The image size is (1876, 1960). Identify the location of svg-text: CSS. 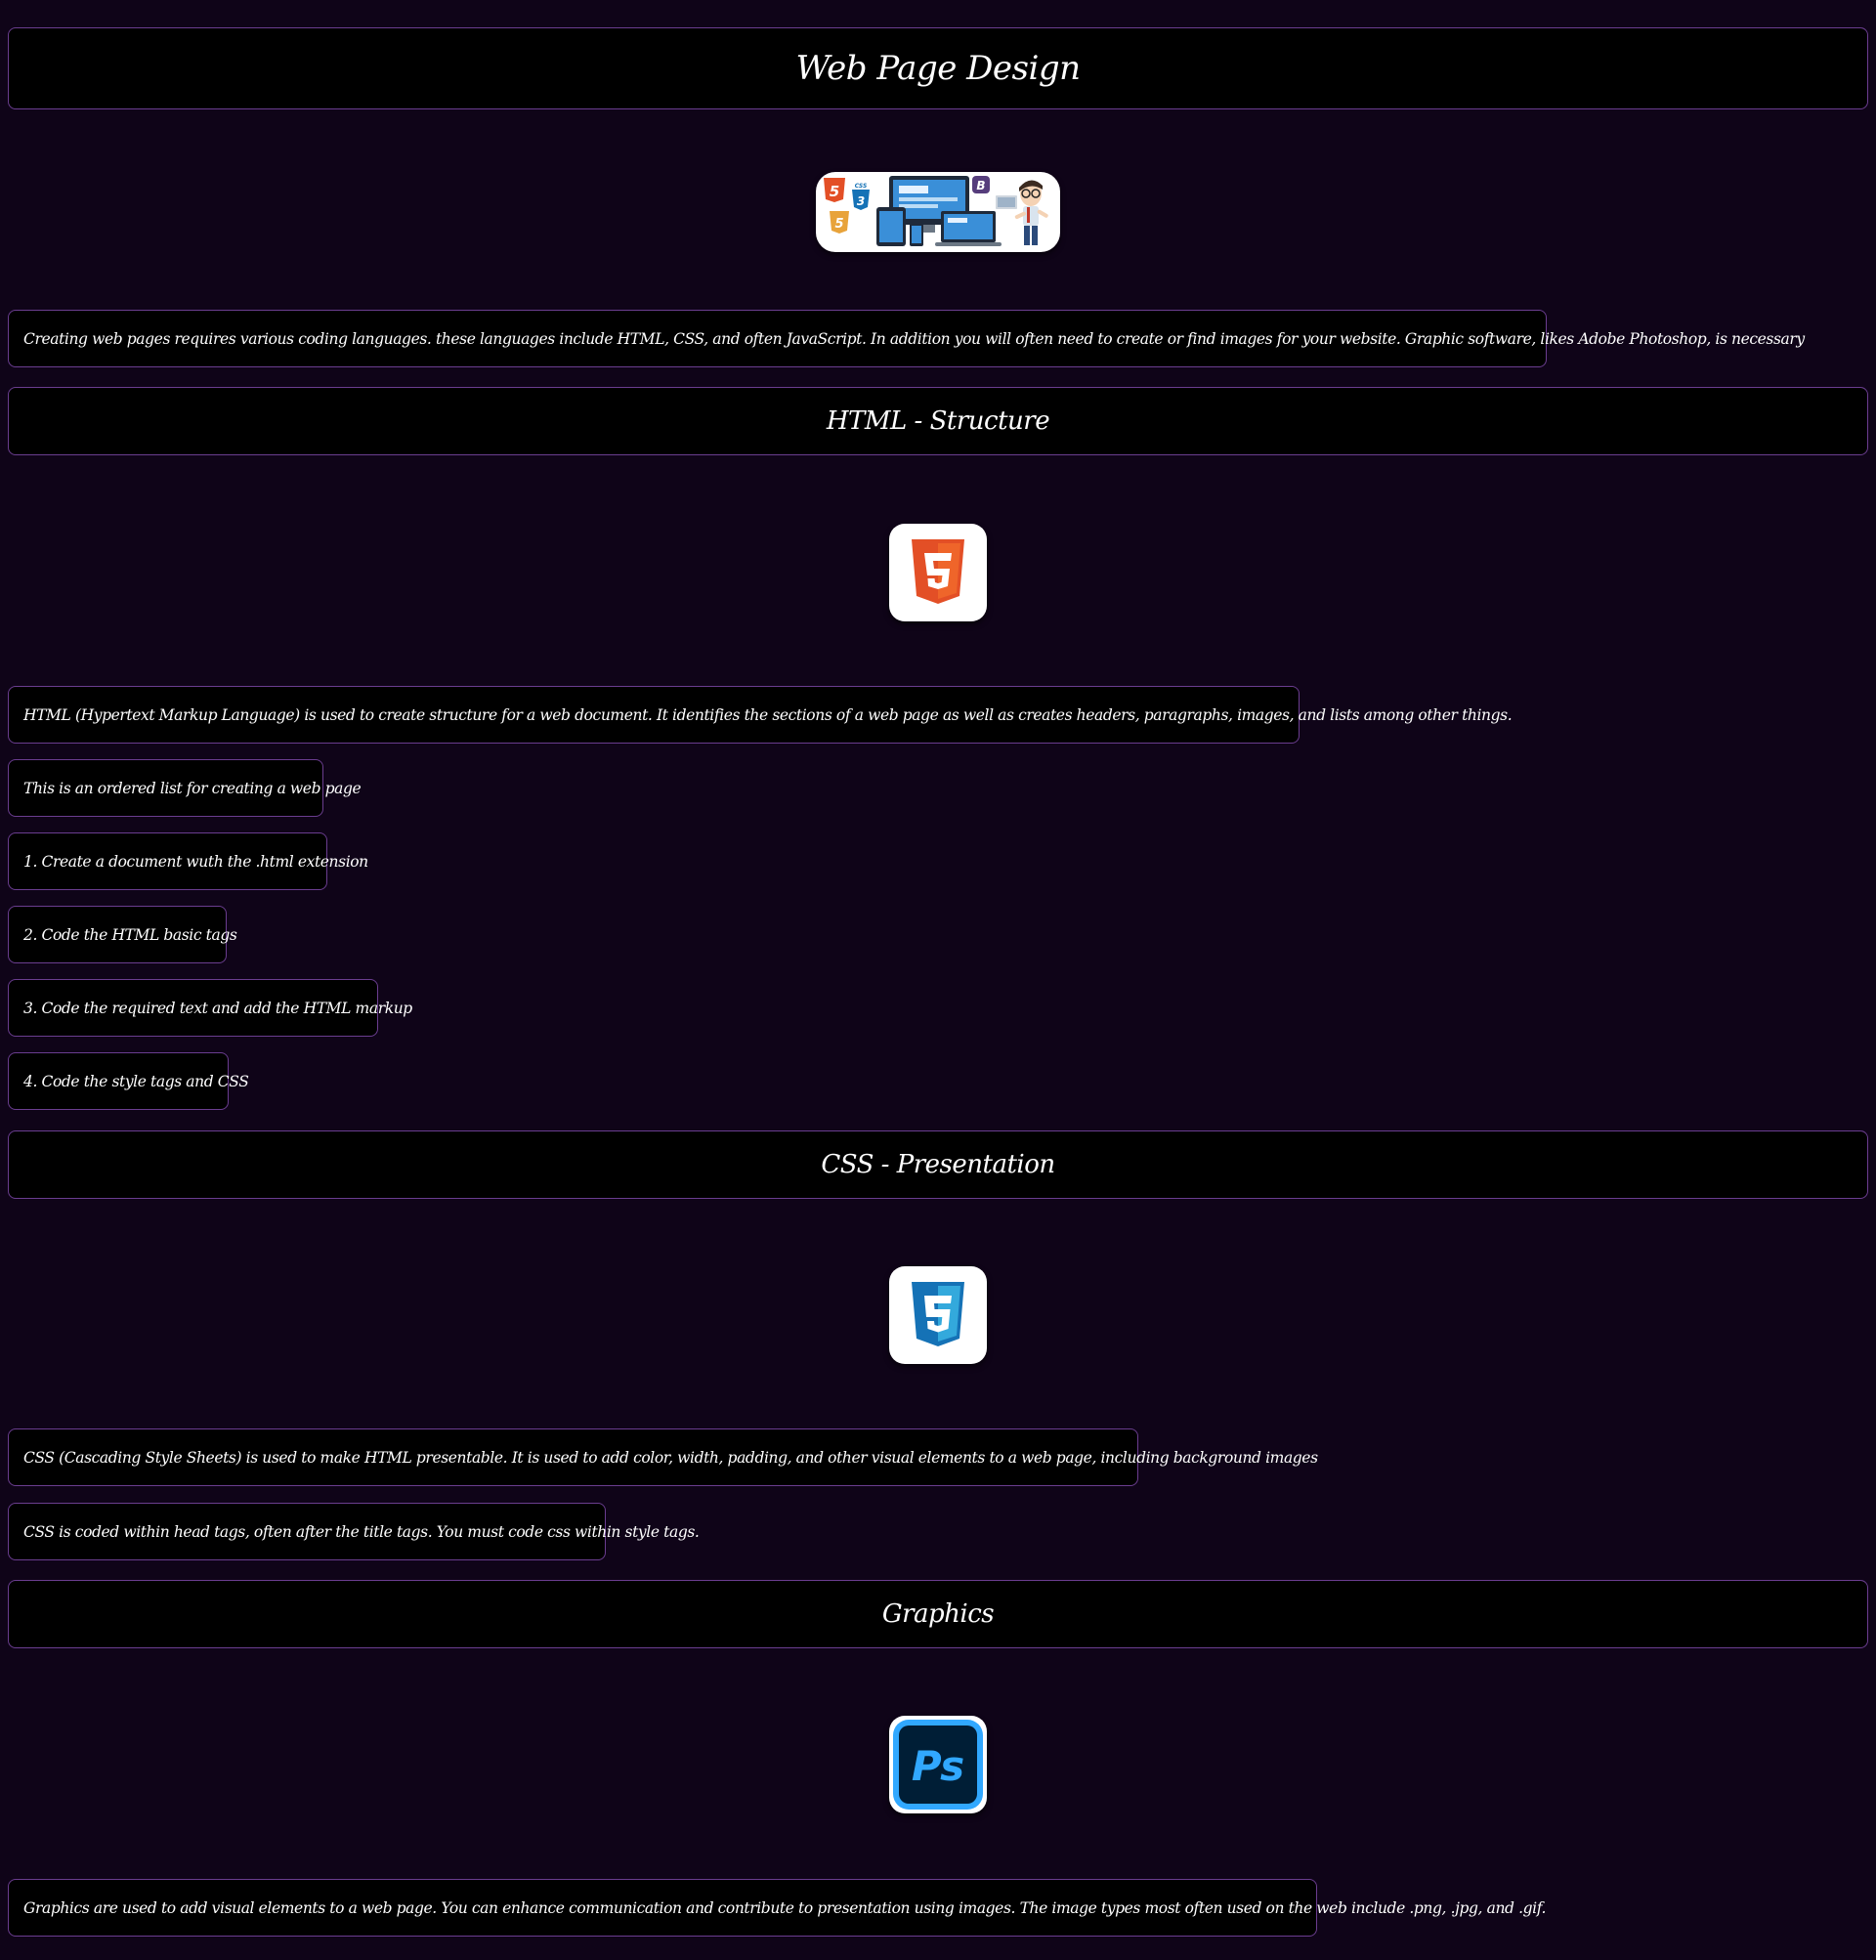
(861, 186).